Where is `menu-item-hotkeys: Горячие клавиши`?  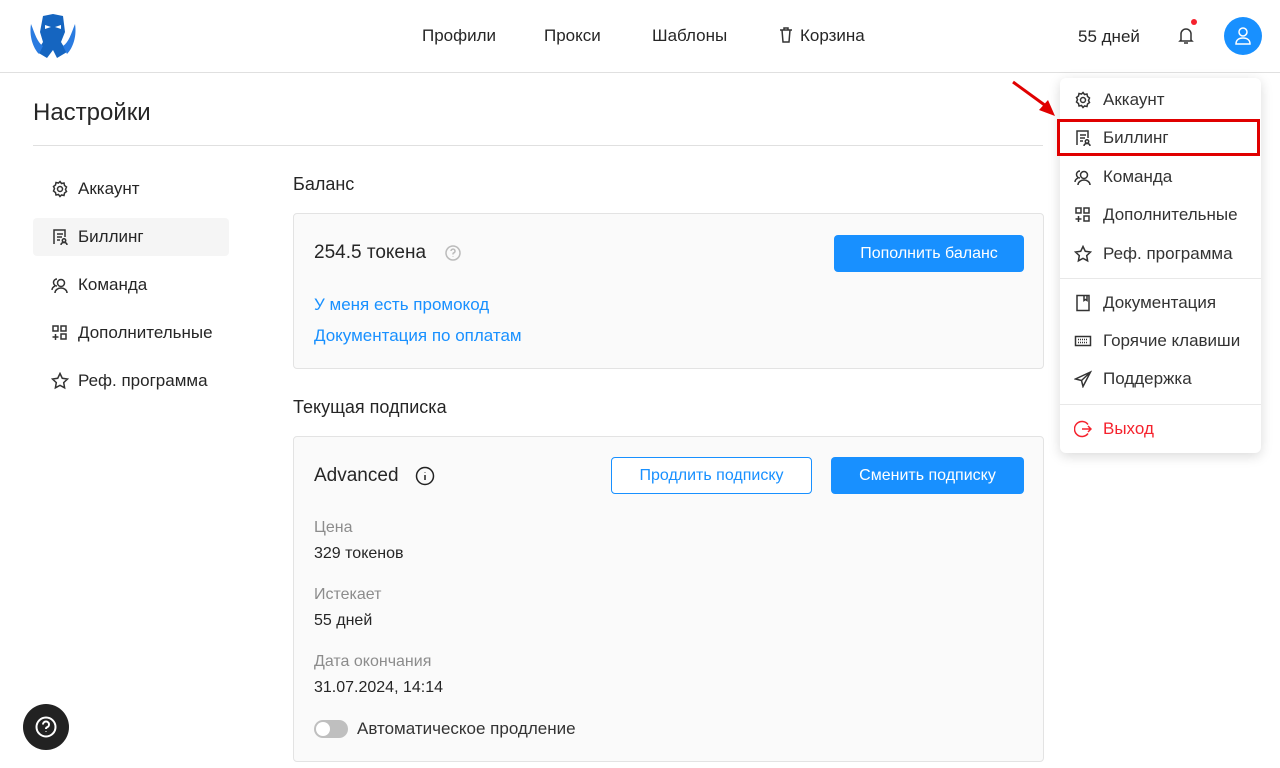 menu-item-hotkeys: Горячие клавиши is located at coordinates (1160, 341).